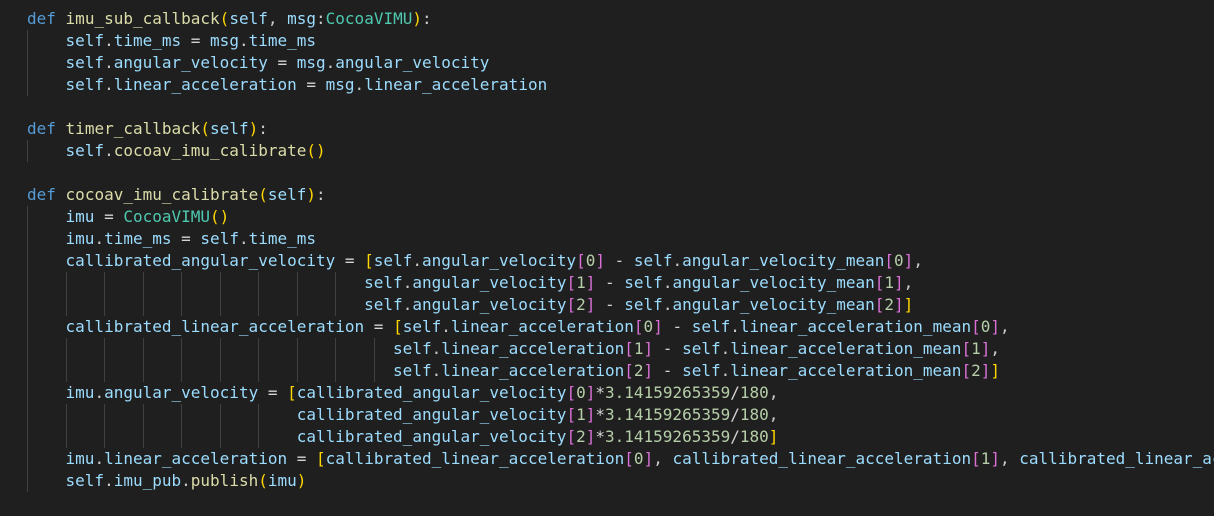 The height and width of the screenshot is (516, 1214). What do you see at coordinates (620, 239) in the screenshot?
I see `code-line: imu.time_ms = self.time_ms` at bounding box center [620, 239].